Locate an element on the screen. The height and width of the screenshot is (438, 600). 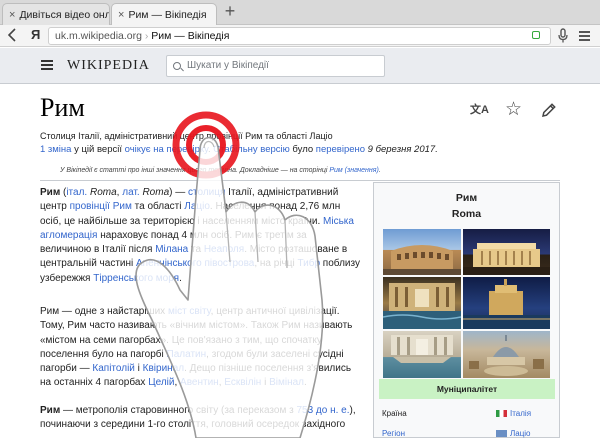
back-arrow-icon is located at coordinates (11, 37).